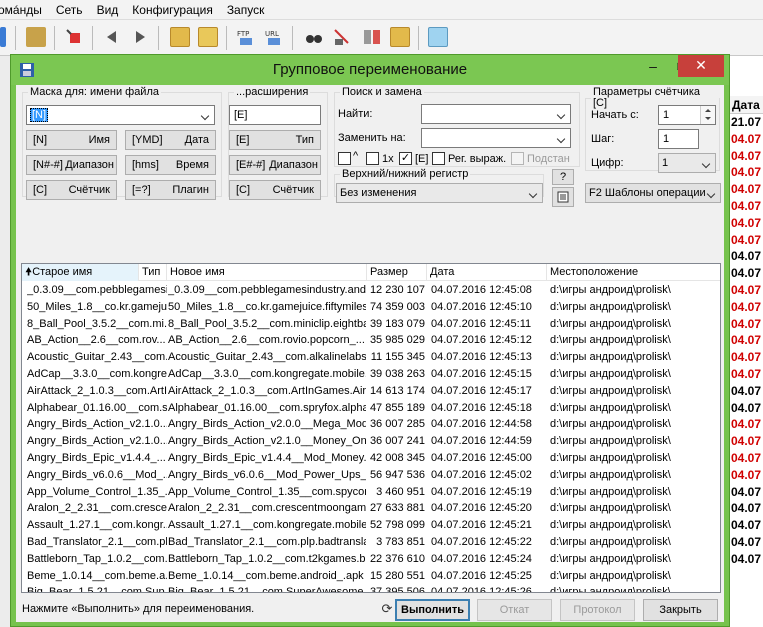 The height and width of the screenshot is (627, 763). I want to click on col-date: Дата, so click(487, 272).